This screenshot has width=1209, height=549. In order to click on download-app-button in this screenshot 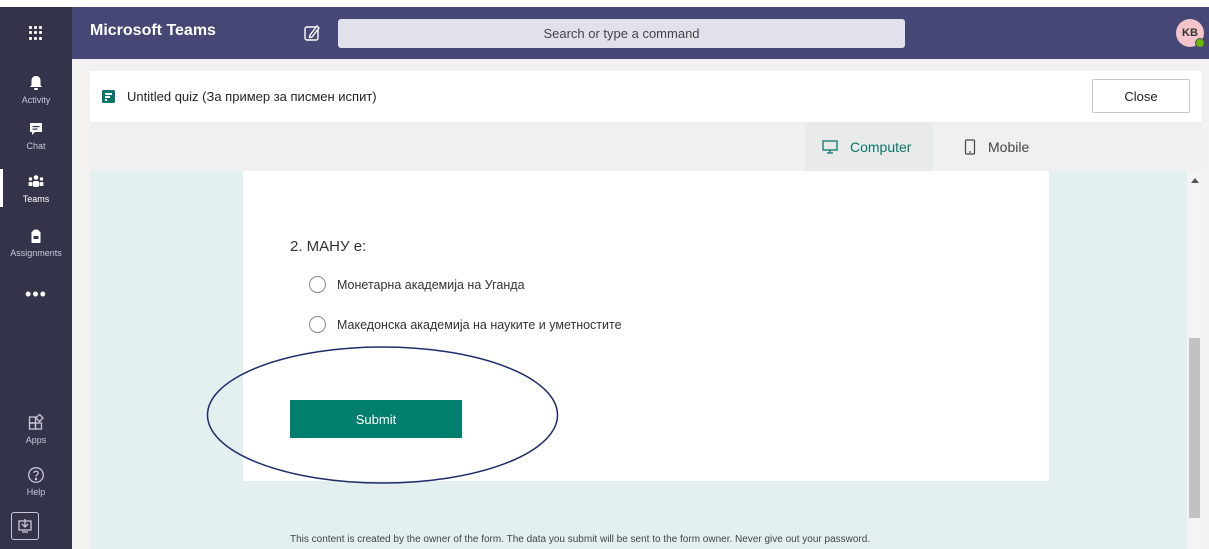, I will do `click(25, 526)`.